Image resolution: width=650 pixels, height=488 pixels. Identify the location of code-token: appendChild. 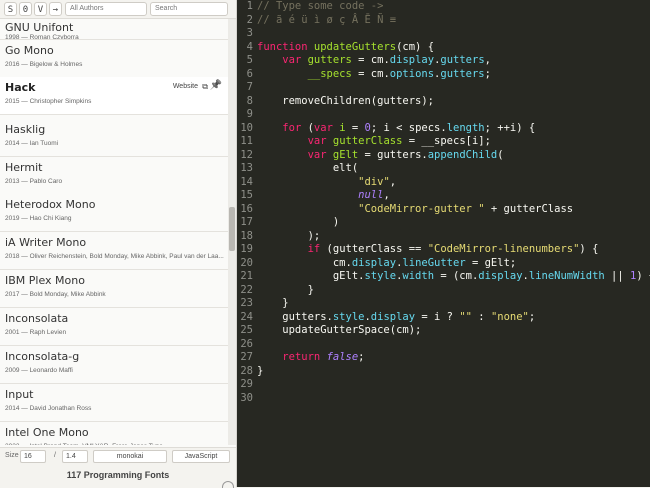
(462, 154).